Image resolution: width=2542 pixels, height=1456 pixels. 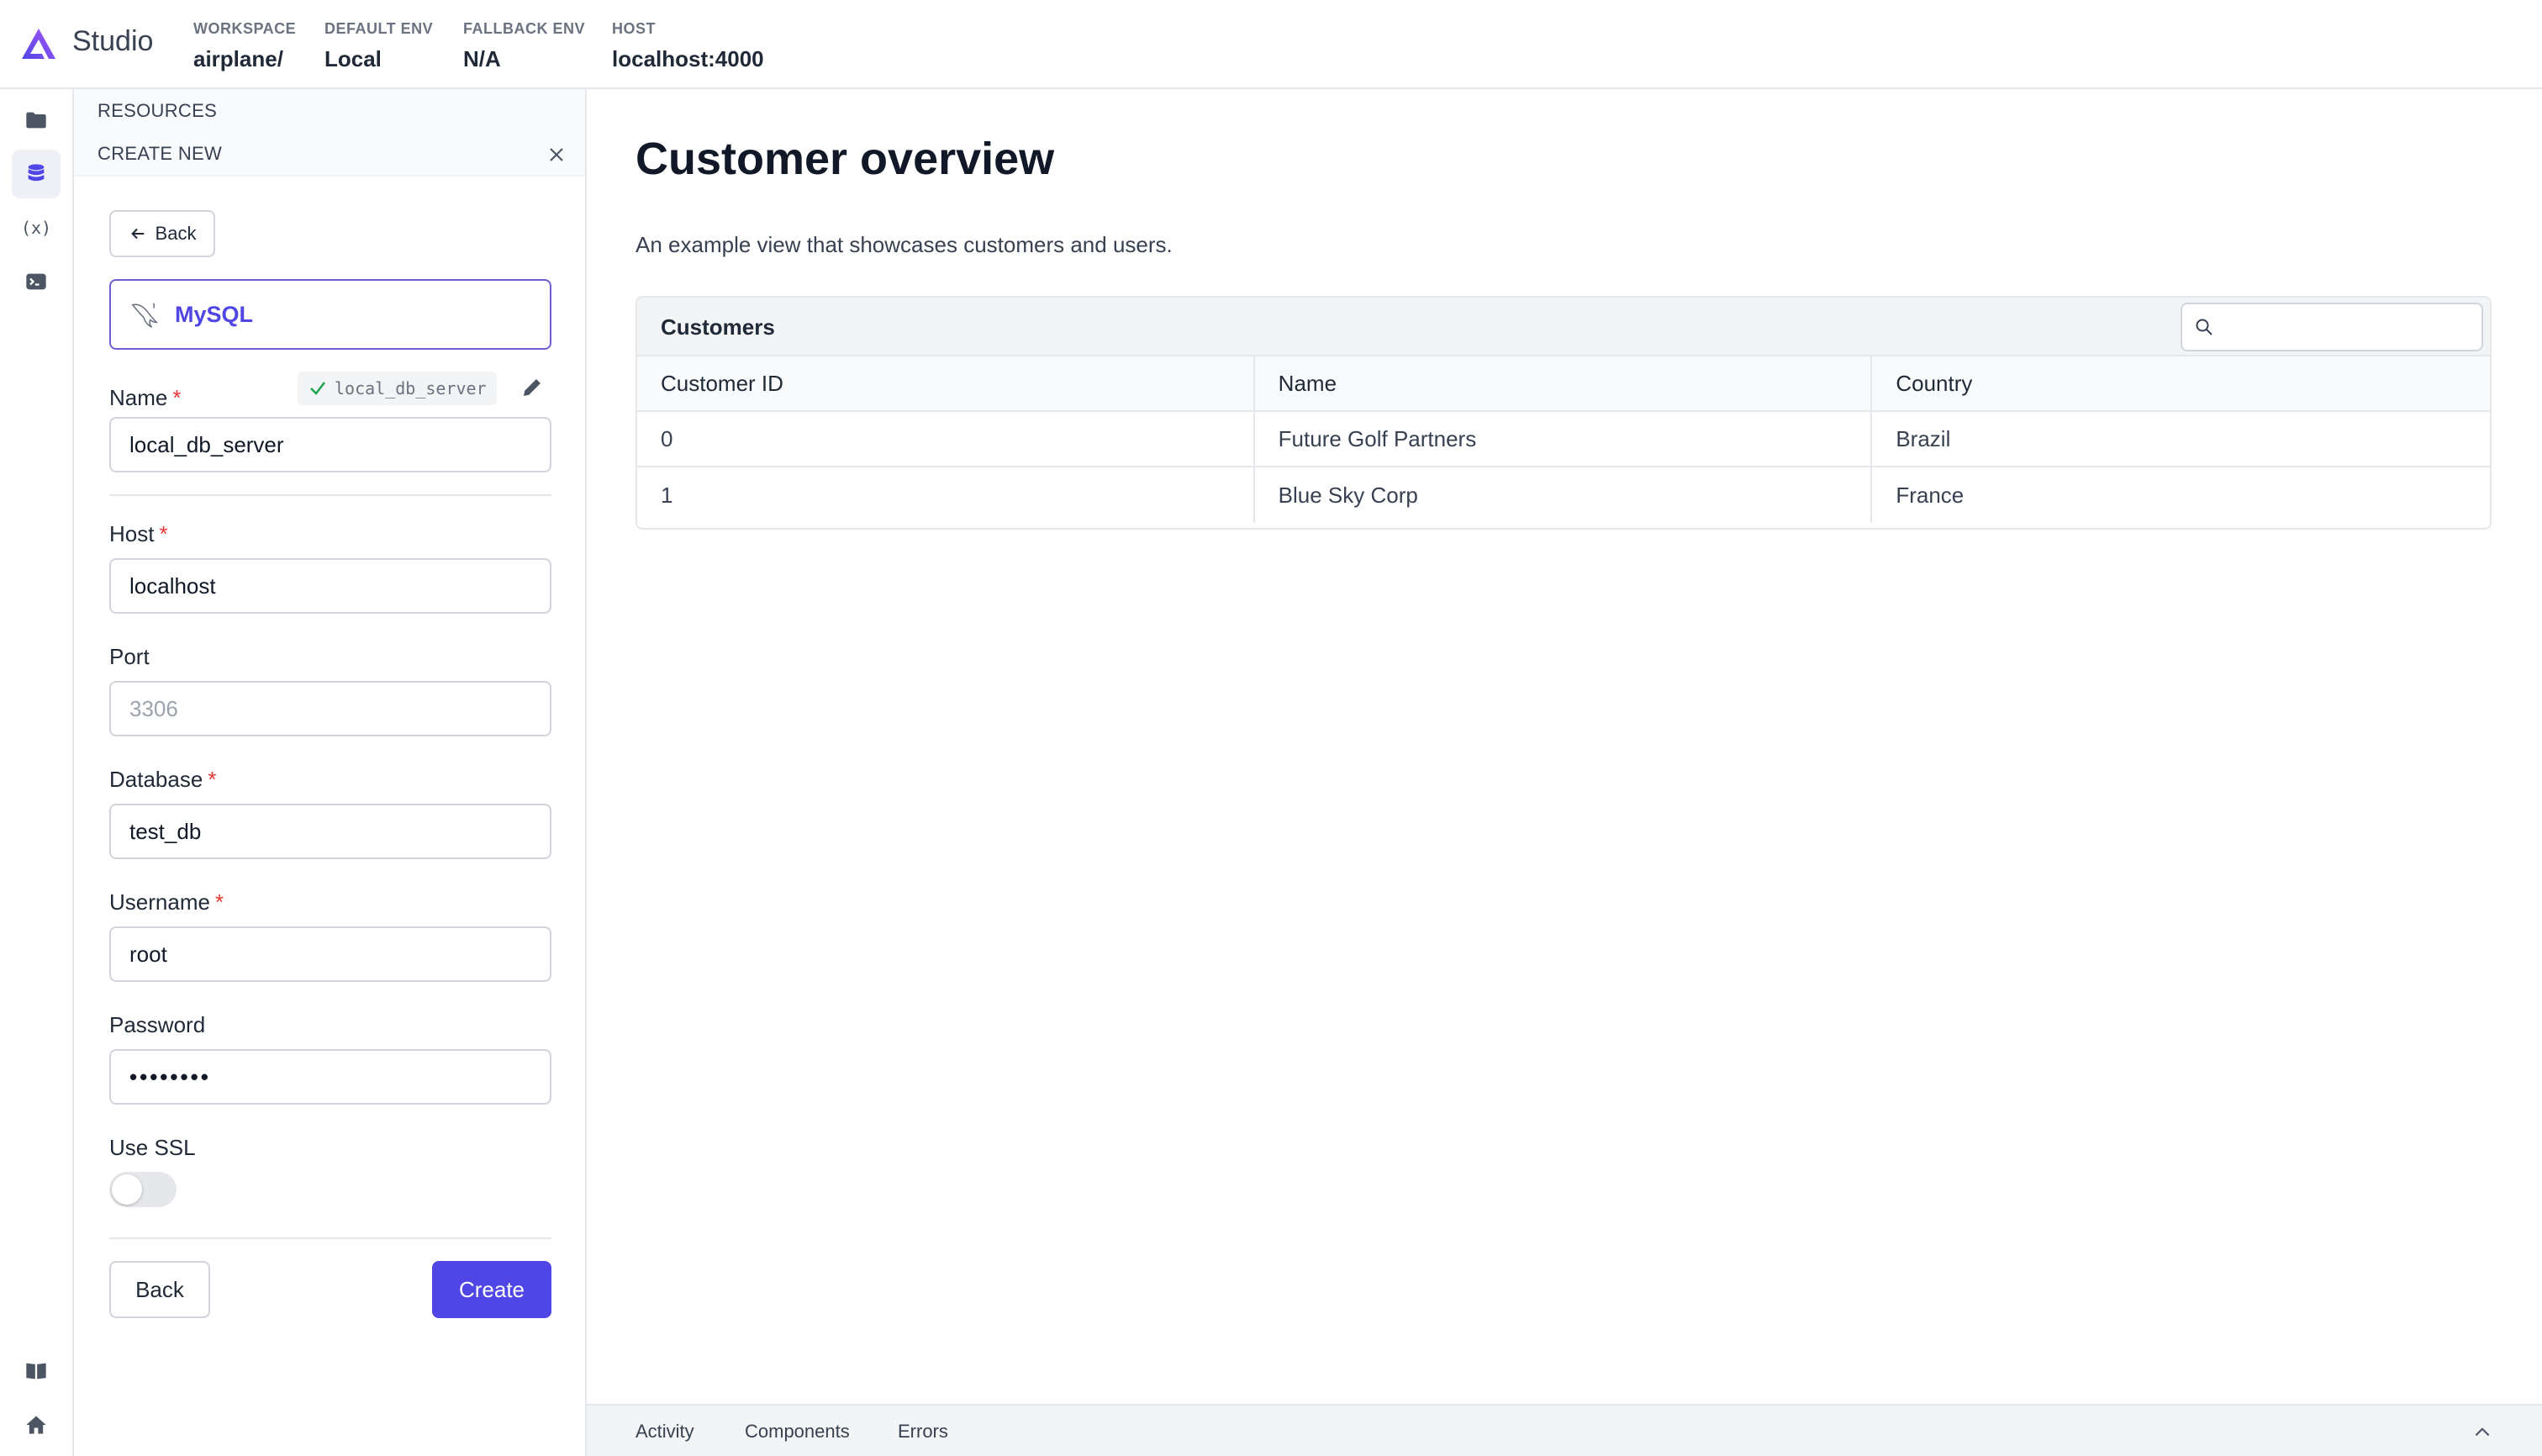 I want to click on database-label-text: Database, so click(x=156, y=780).